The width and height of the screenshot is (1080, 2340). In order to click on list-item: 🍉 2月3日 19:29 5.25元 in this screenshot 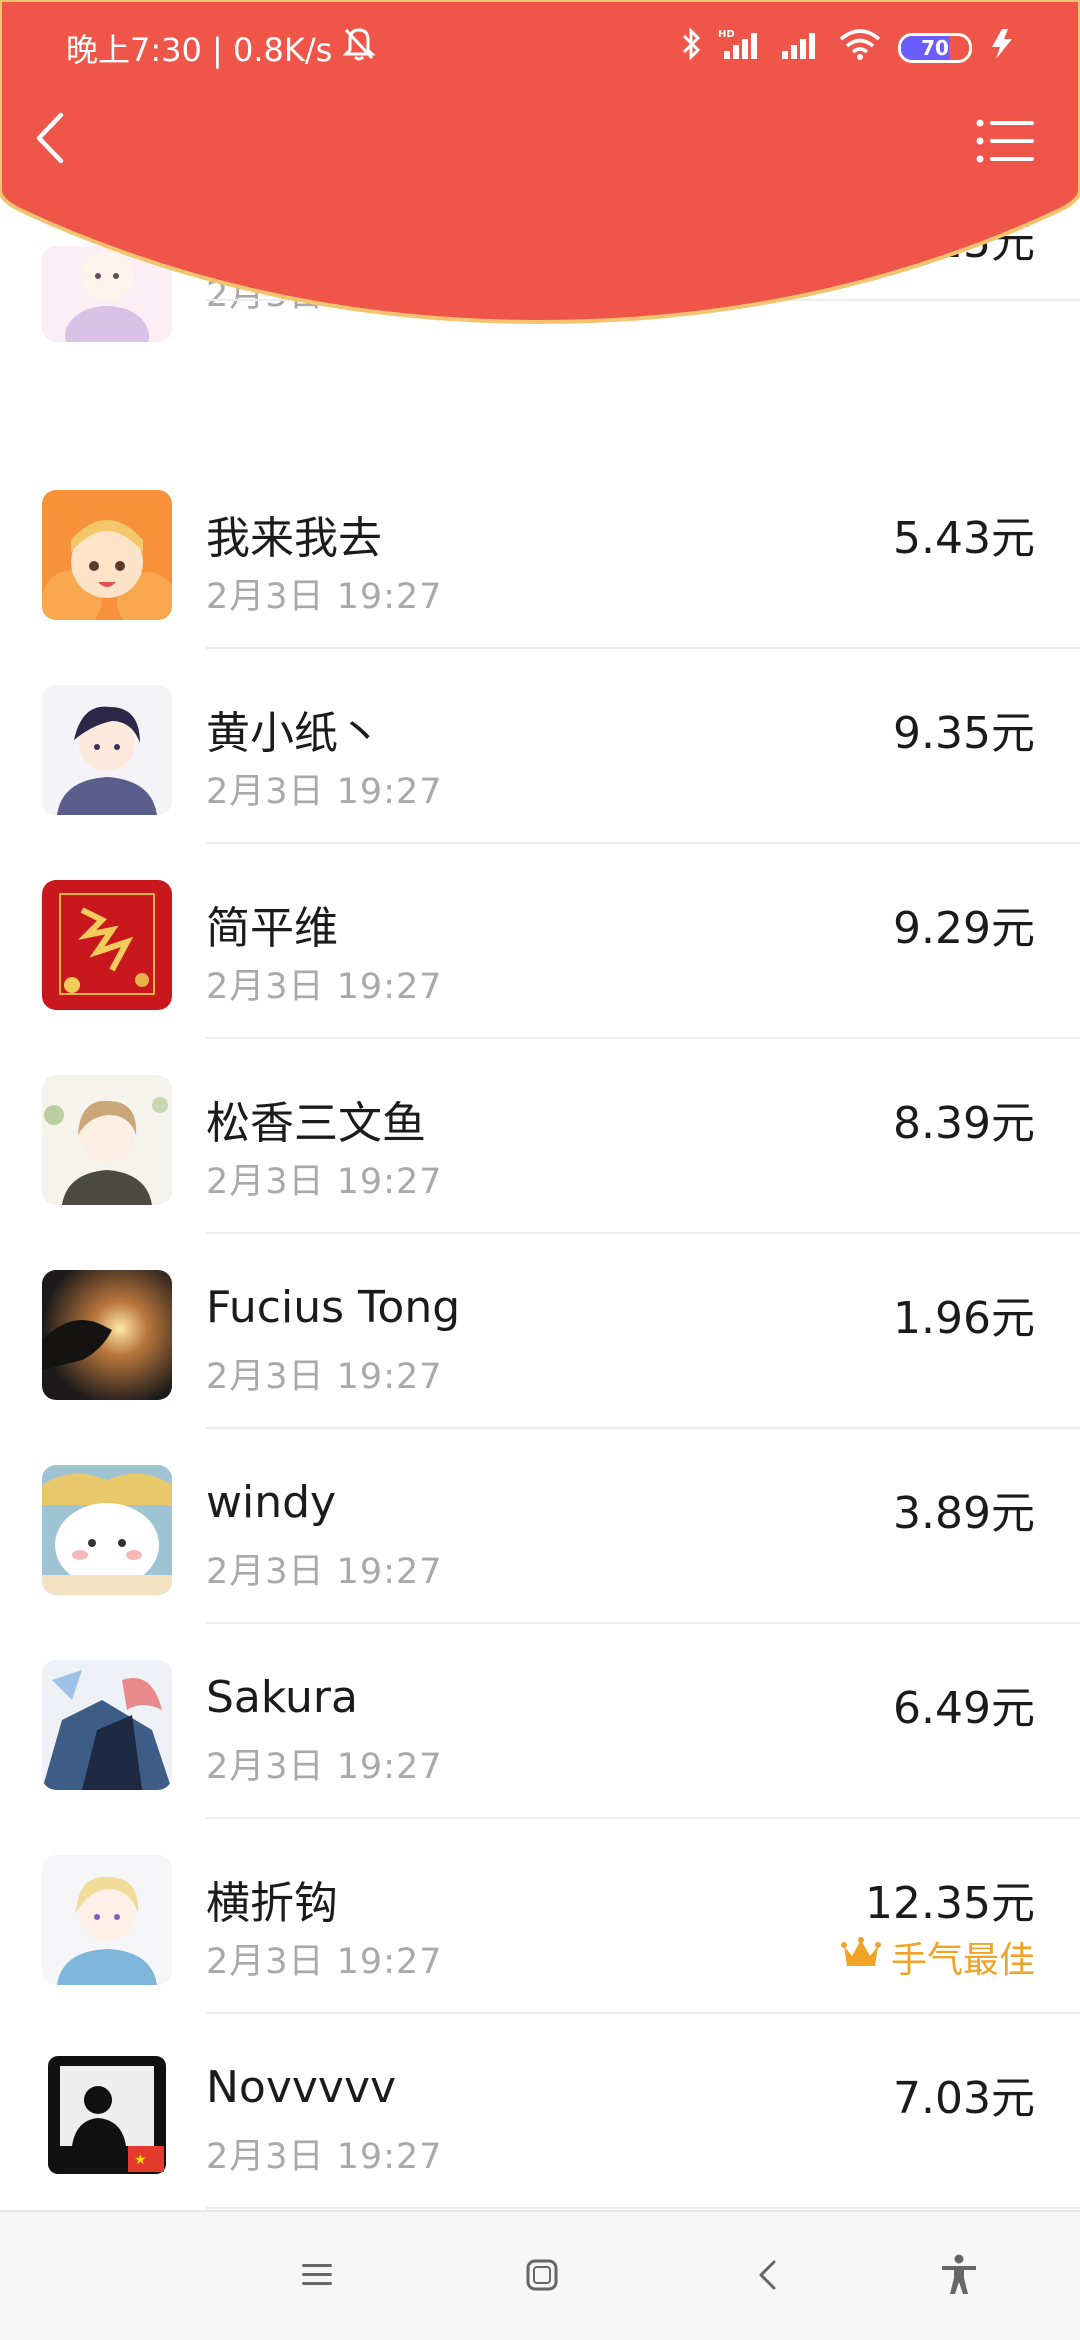, I will do `click(540, 318)`.